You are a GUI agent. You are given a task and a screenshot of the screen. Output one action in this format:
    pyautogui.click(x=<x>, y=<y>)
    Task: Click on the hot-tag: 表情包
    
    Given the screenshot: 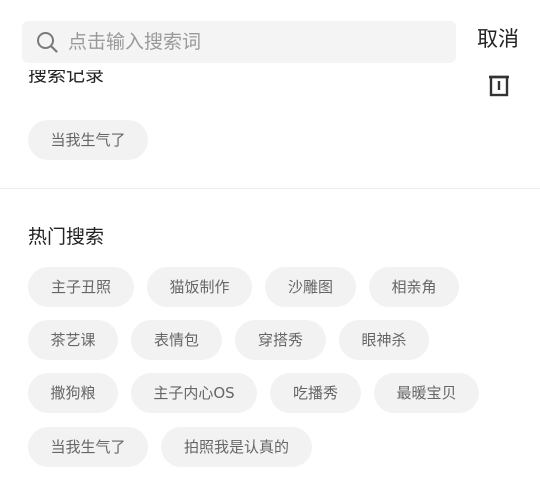 What is the action you would take?
    pyautogui.click(x=176, y=340)
    